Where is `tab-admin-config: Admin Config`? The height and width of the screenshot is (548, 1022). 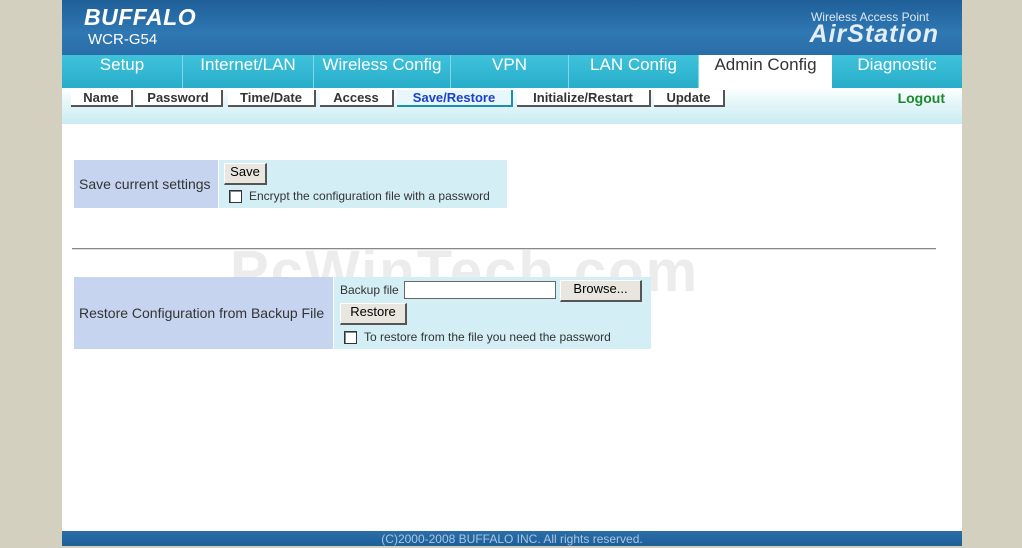 tab-admin-config: Admin Config is located at coordinates (765, 71).